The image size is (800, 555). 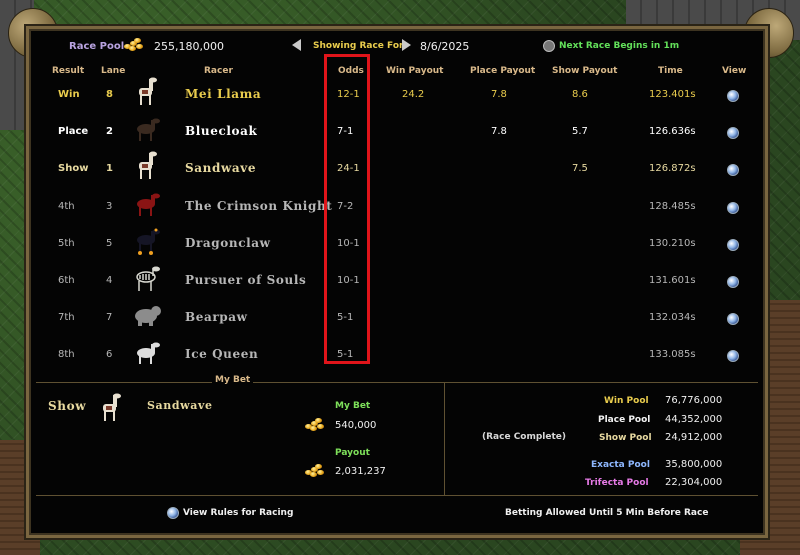 What do you see at coordinates (444, 439) in the screenshot?
I see `divider-pools` at bounding box center [444, 439].